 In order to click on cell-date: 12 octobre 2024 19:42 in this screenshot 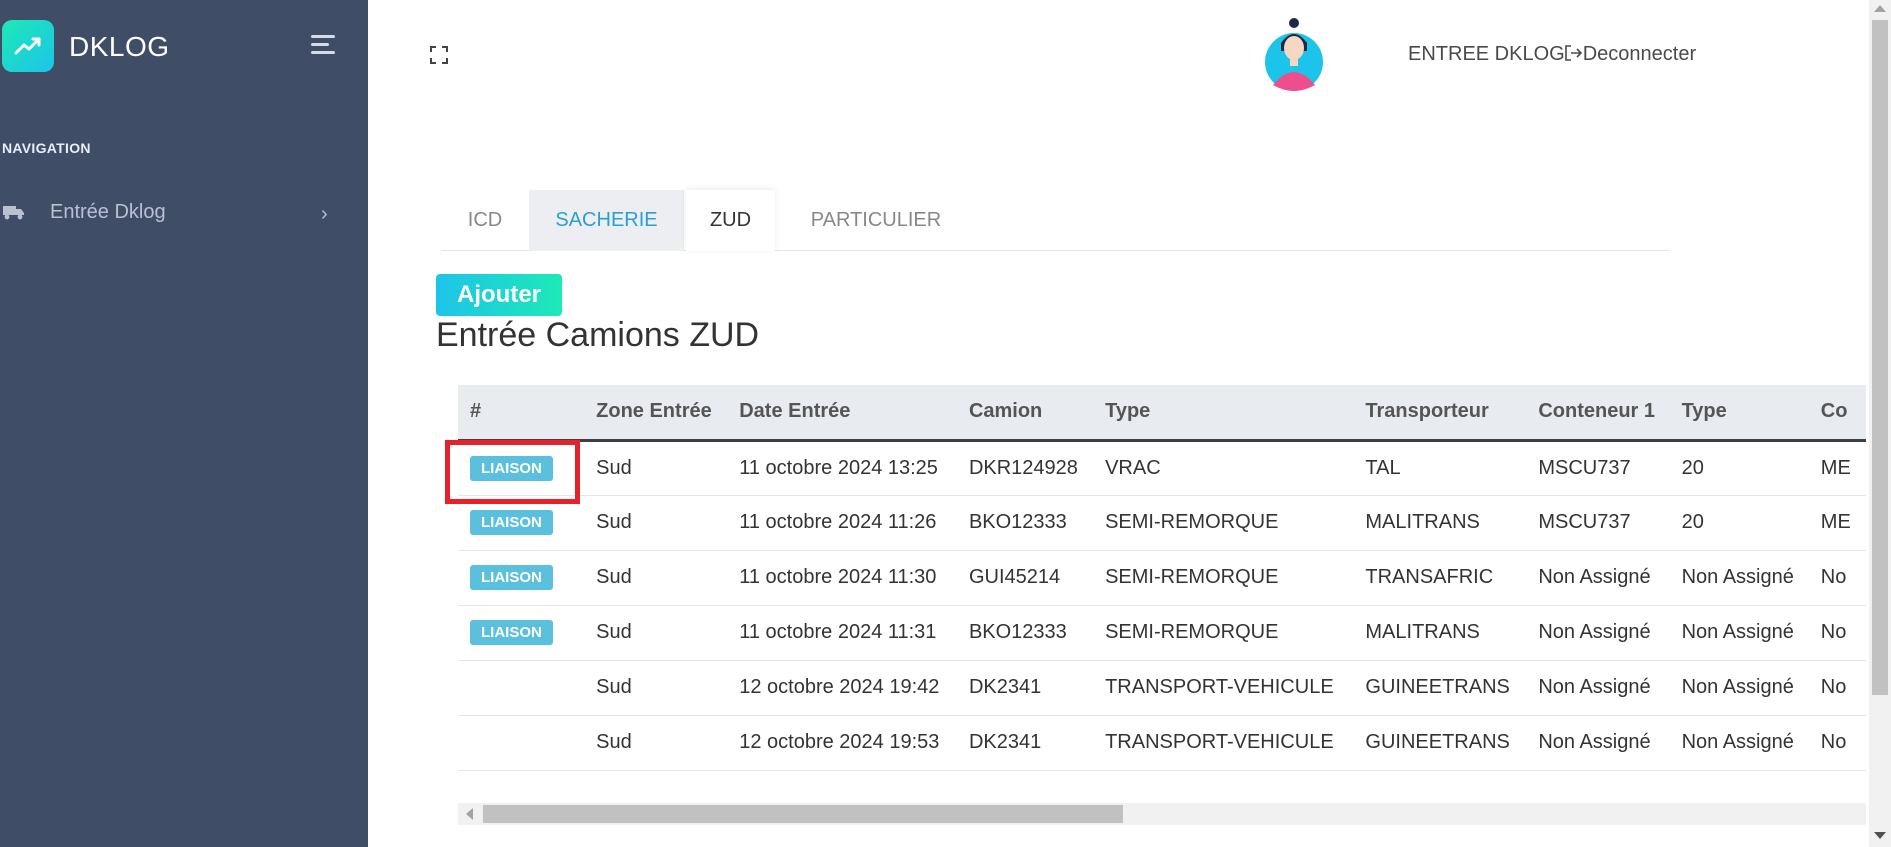, I will do `click(839, 687)`.